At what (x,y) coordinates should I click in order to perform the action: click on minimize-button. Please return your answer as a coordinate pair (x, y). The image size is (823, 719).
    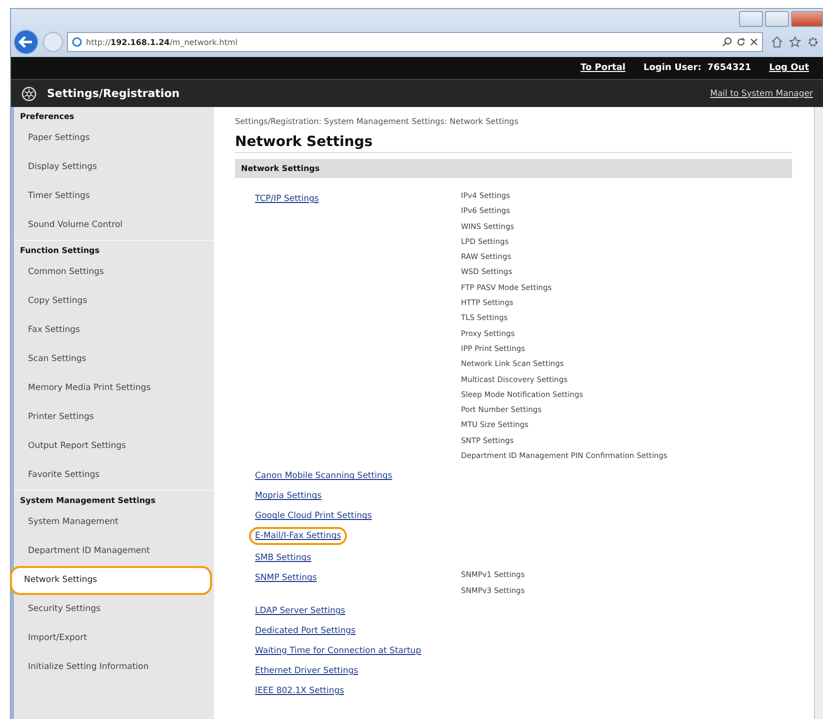
    Looking at the image, I should click on (751, 19).